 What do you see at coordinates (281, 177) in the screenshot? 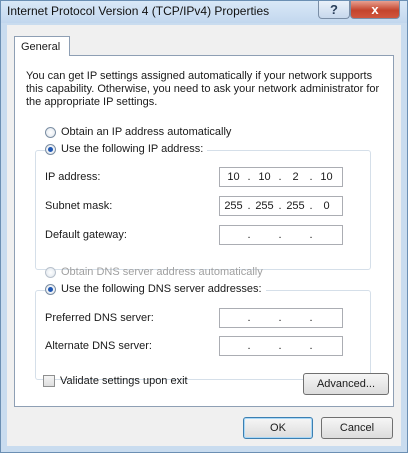
I see `ip-address-input: 10. 10. 2. 10` at bounding box center [281, 177].